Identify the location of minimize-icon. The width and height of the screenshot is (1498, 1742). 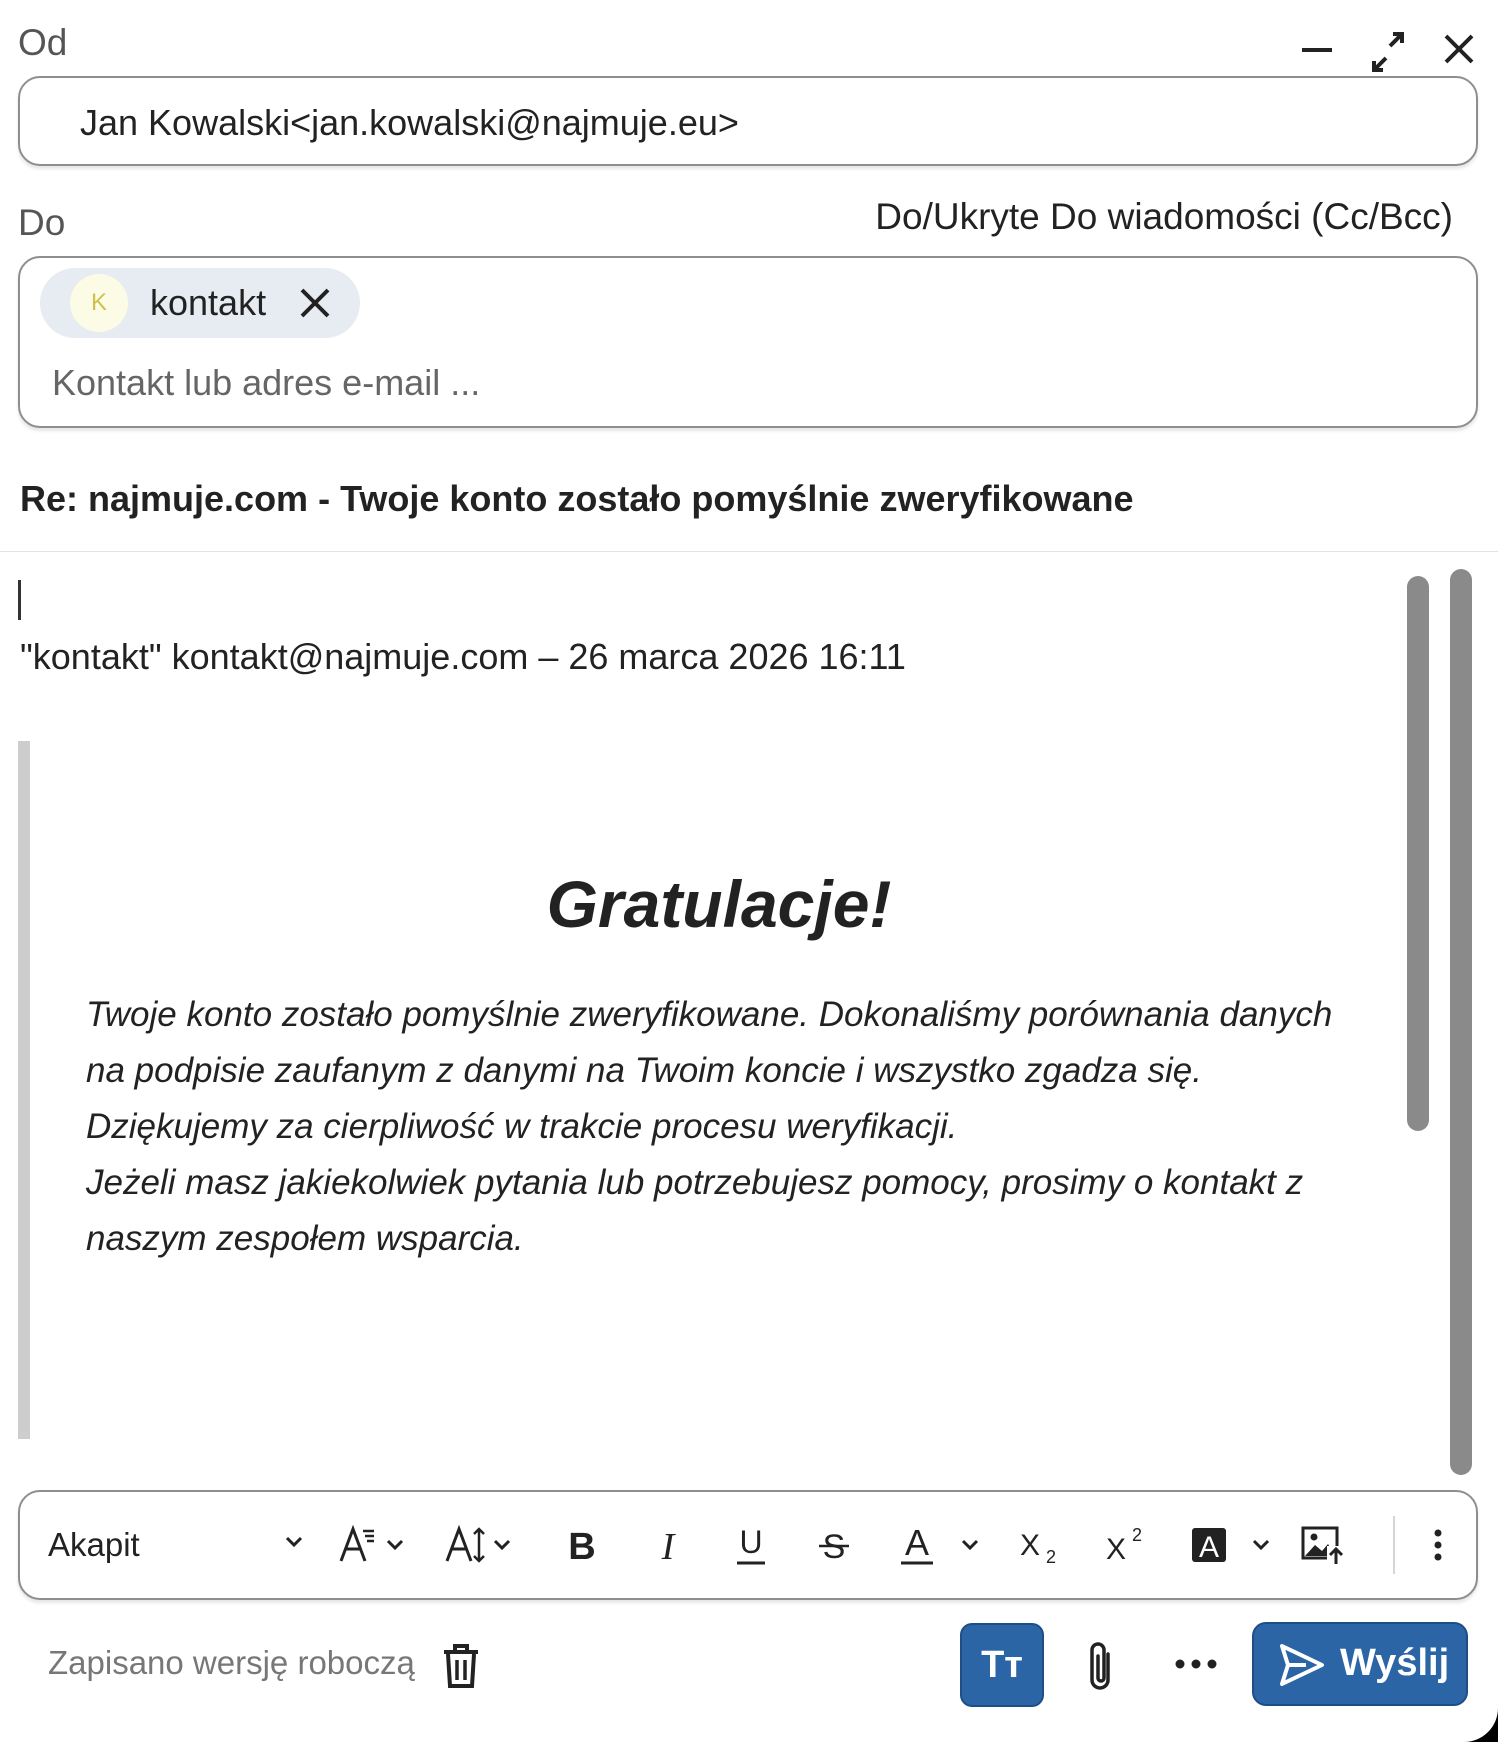
(1317, 50).